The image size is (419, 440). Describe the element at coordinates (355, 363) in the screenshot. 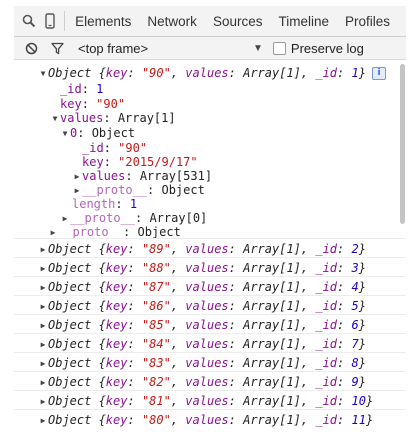

I see `row-id-value: 8` at that location.